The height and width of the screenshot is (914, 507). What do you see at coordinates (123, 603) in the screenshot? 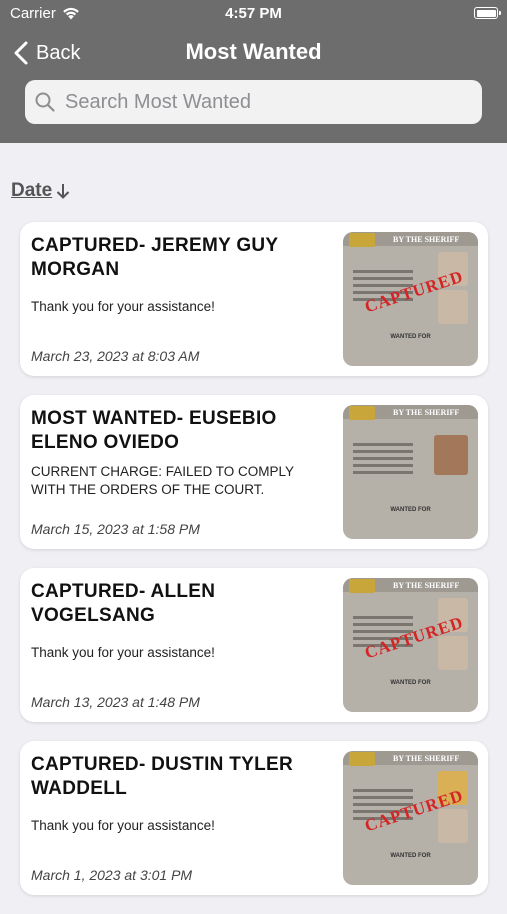
I see `card-title: CAPTURED- ALLEN VOGELSANG` at bounding box center [123, 603].